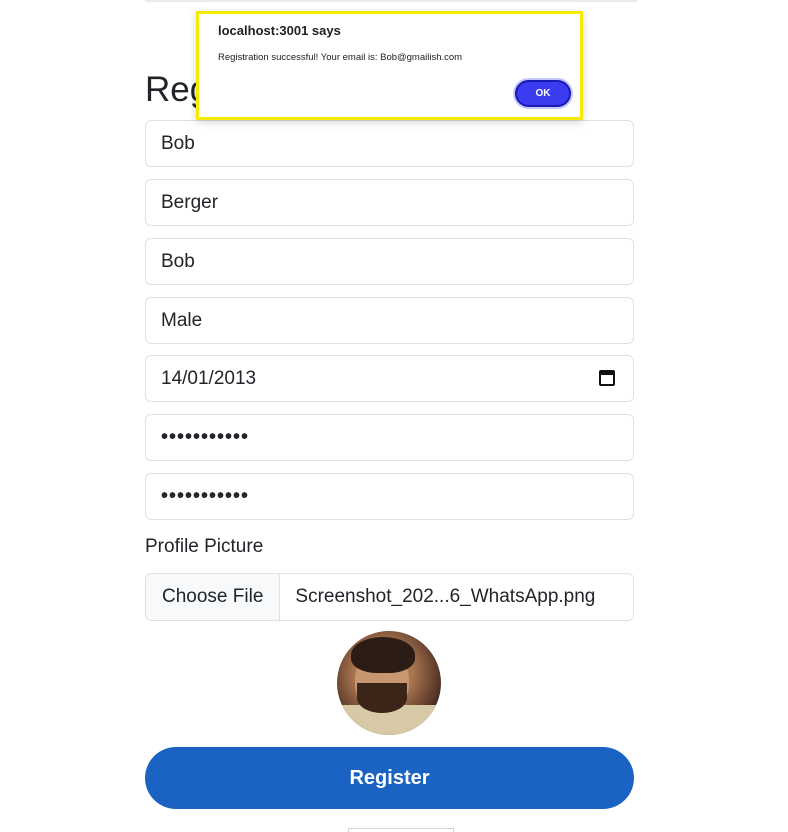 The width and height of the screenshot is (788, 832). I want to click on profile-picture-label: Profile Picture, so click(204, 546).